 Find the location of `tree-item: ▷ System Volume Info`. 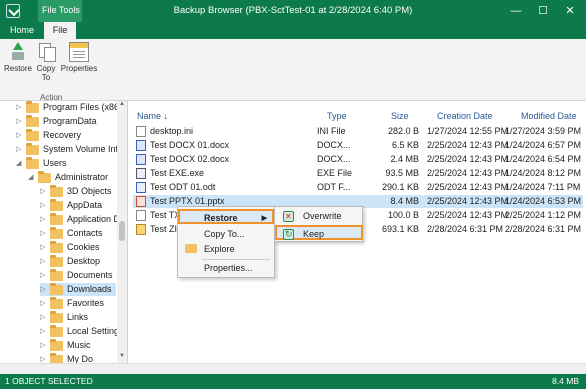

tree-item: ▷ System Volume Info is located at coordinates (69, 149).